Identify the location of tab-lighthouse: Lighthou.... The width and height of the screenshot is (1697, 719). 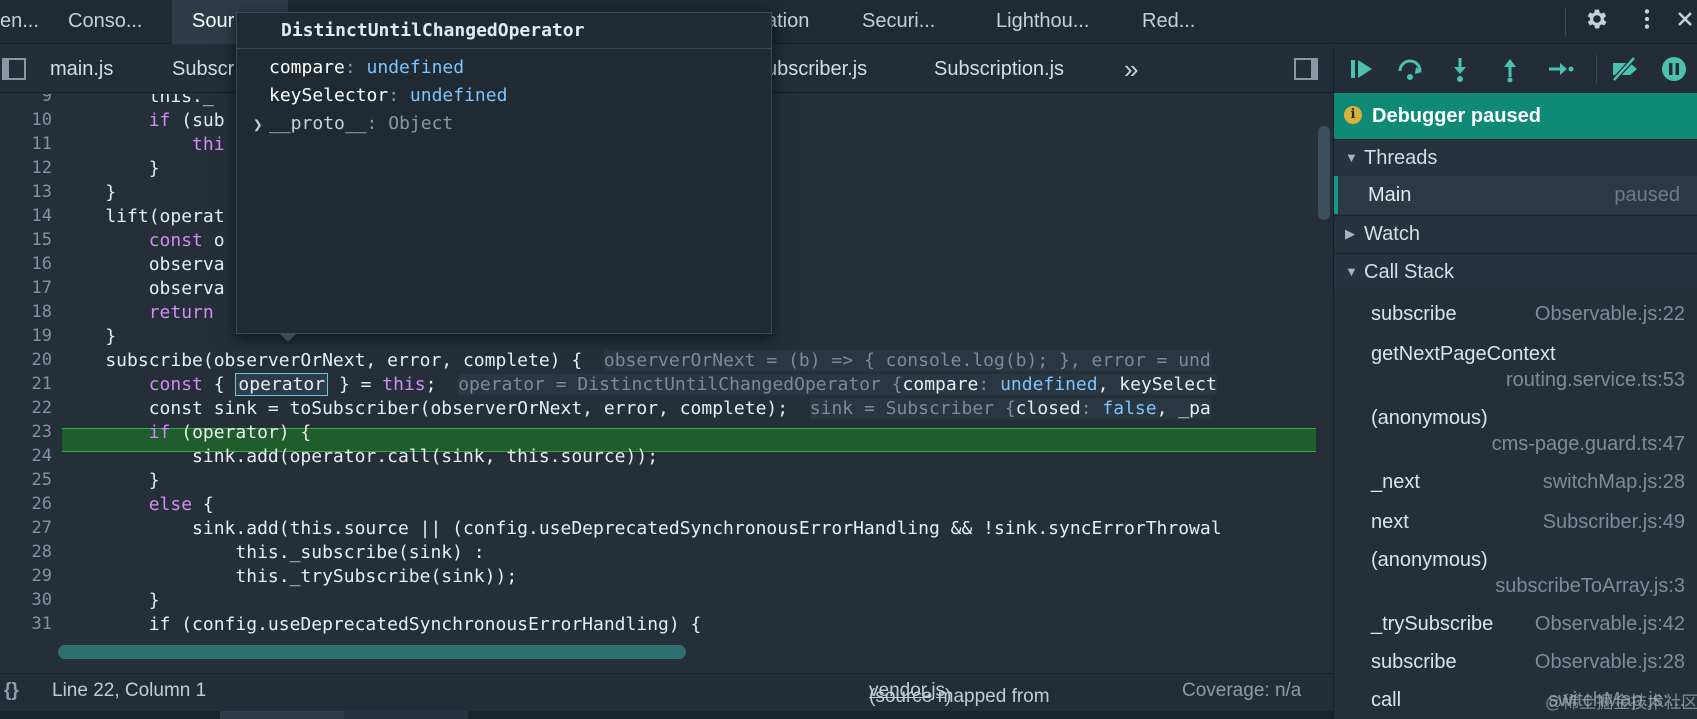
(1051, 22).